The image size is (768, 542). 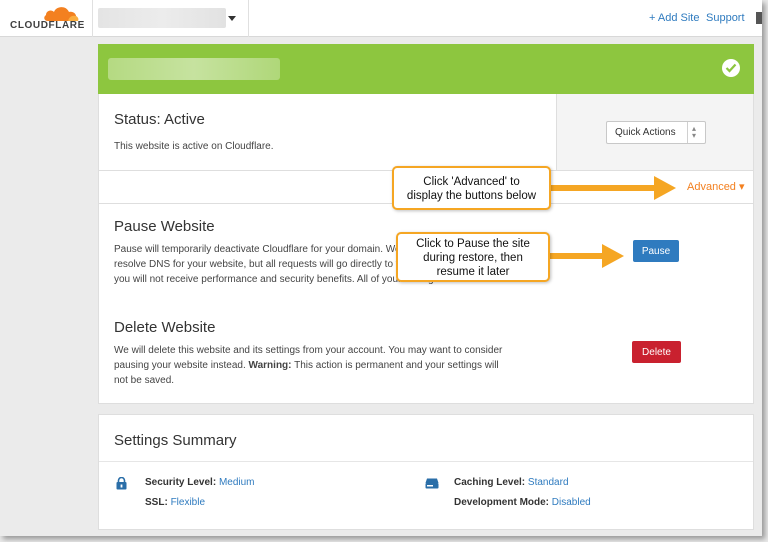 I want to click on domain-name-redacted, so click(x=162, y=18).